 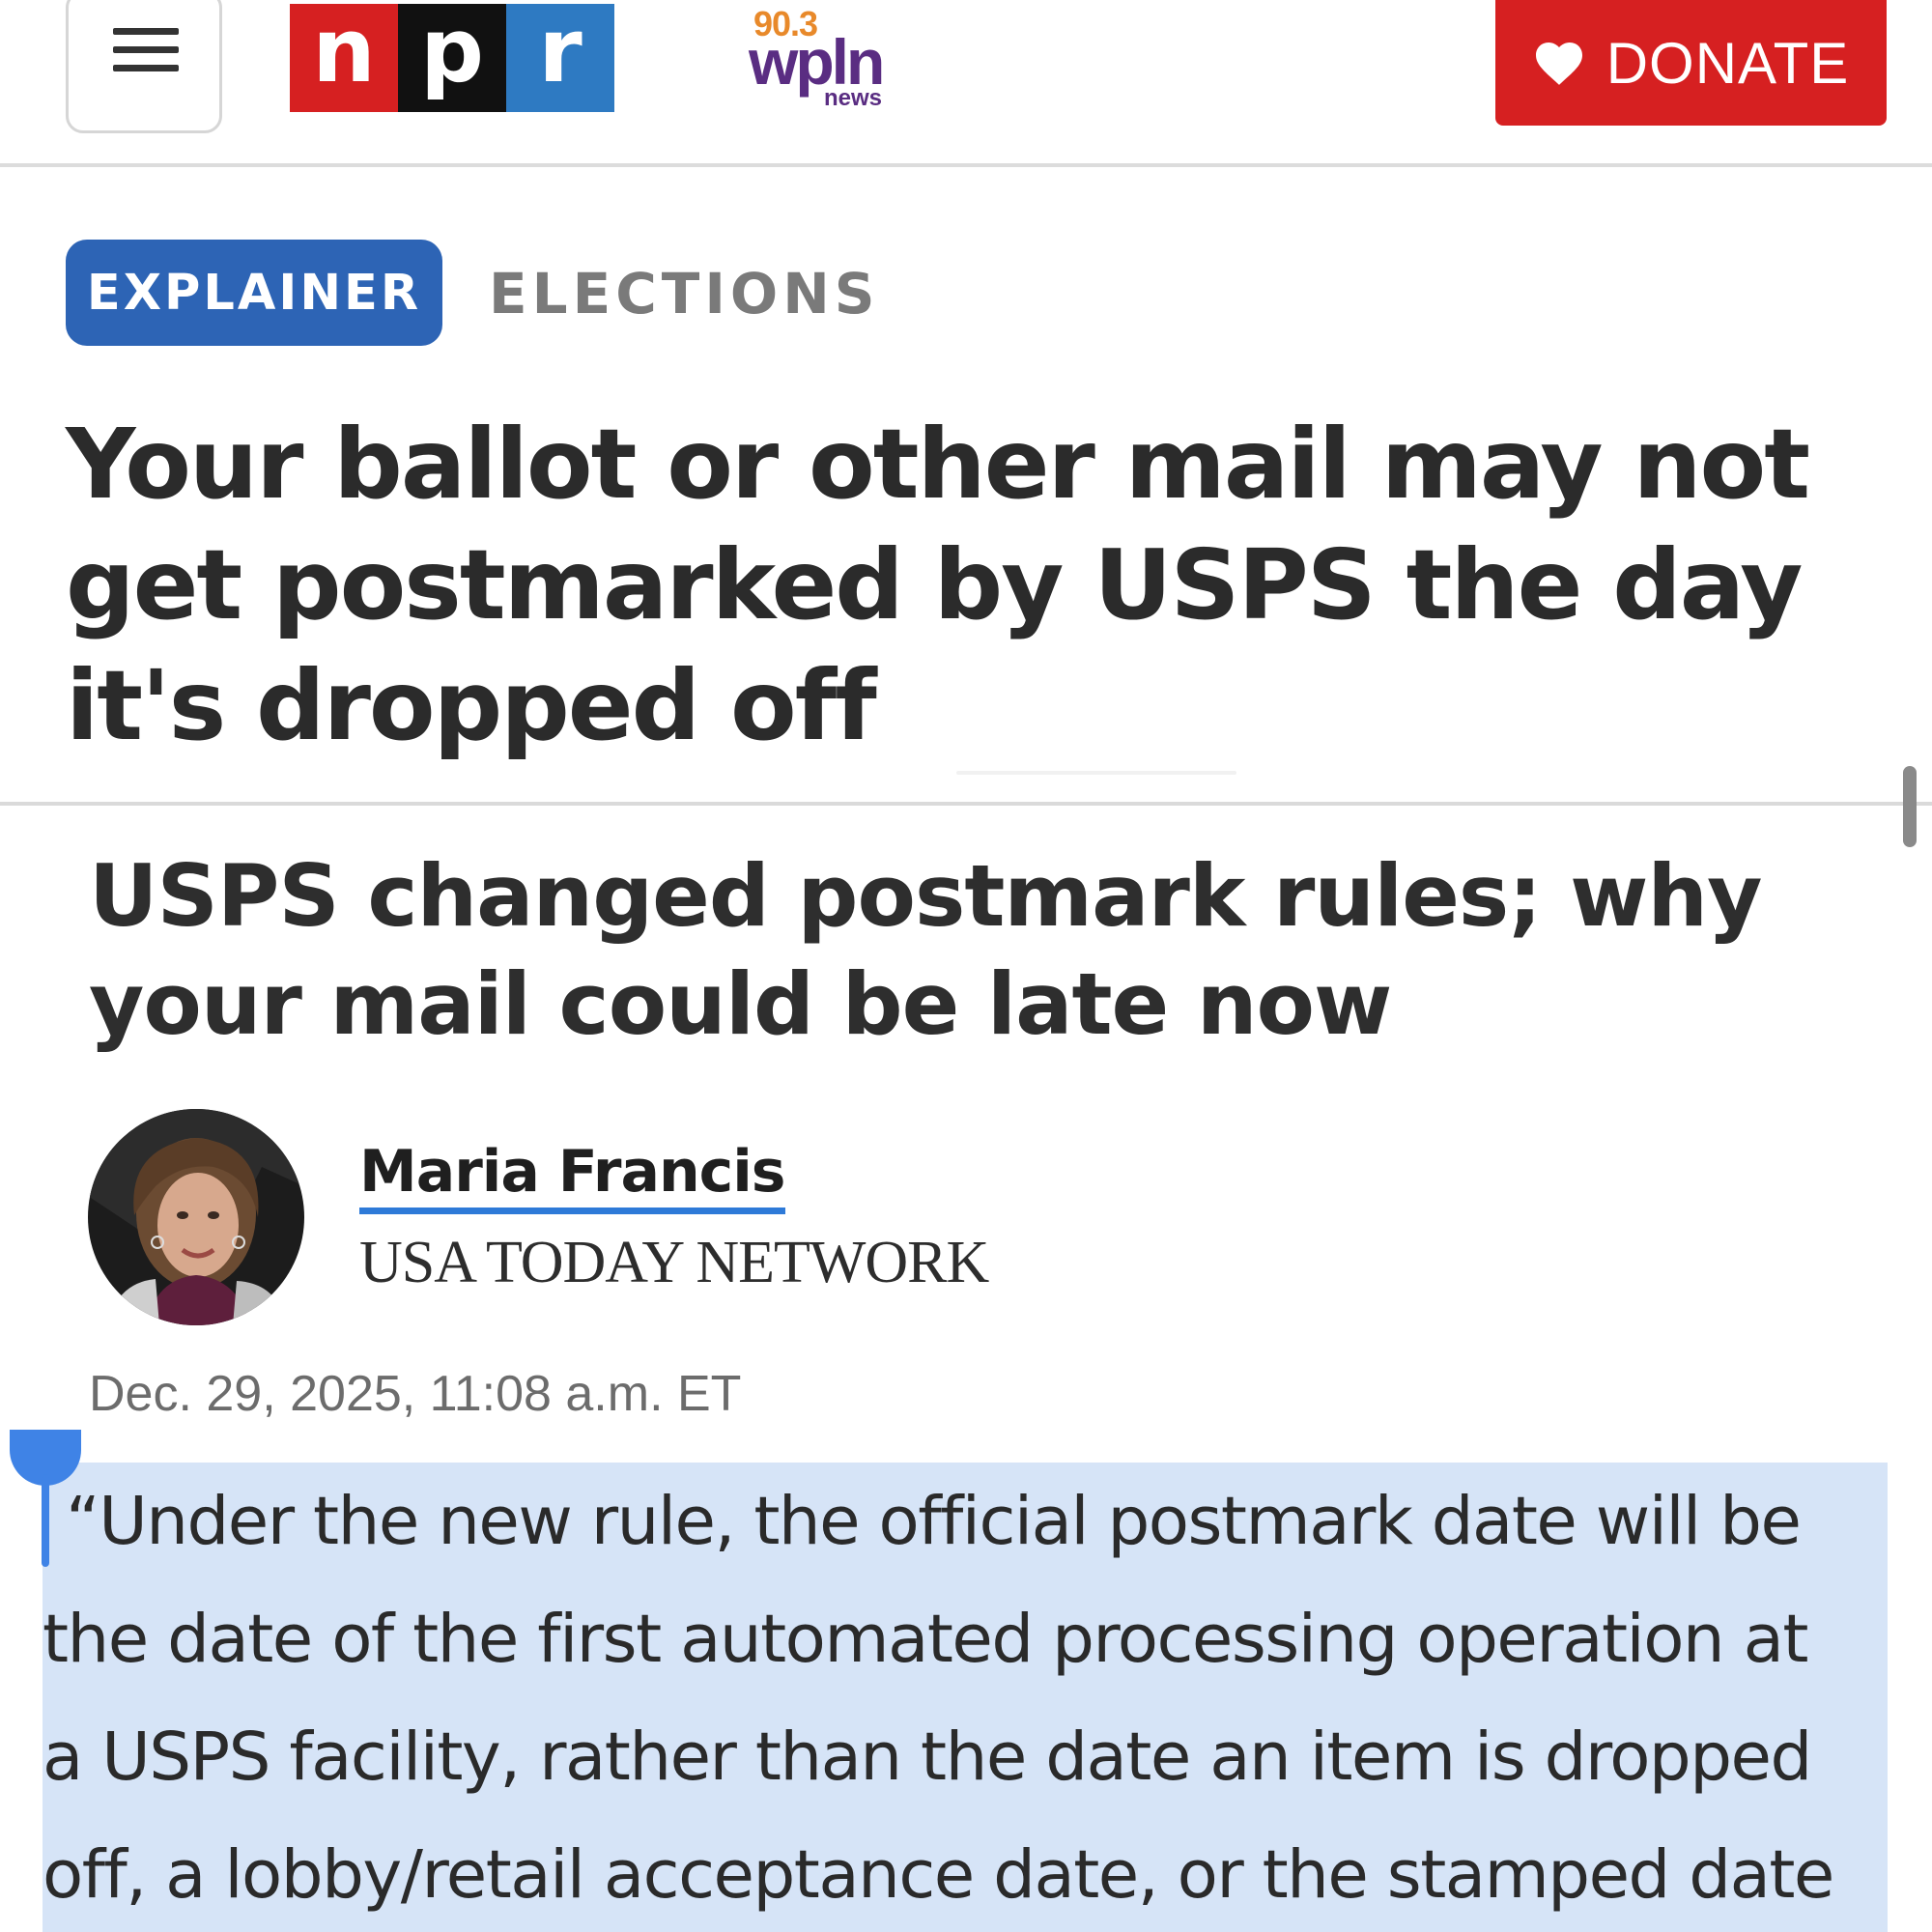 What do you see at coordinates (966, 804) in the screenshot?
I see `section-divider` at bounding box center [966, 804].